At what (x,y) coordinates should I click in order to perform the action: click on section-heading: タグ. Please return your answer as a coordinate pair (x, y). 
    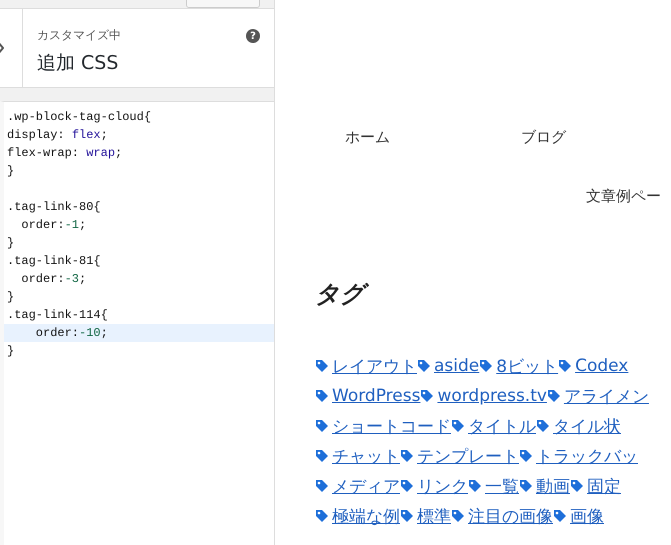
    Looking at the image, I should click on (493, 294).